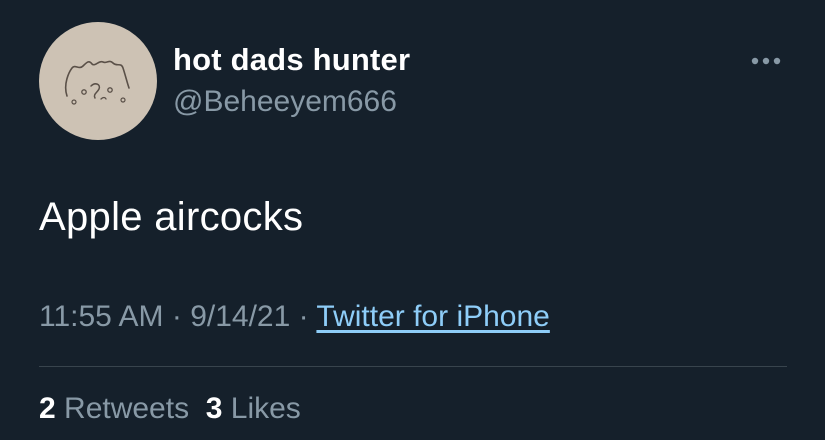 The width and height of the screenshot is (825, 440). I want to click on tweet-stats: 2 Retweets 3 Likes, so click(170, 409).